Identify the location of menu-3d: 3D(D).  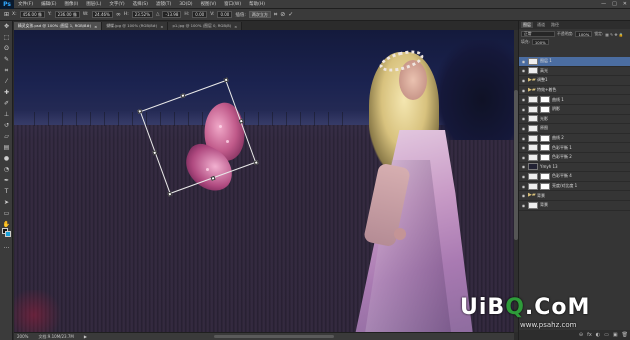
(185, 4).